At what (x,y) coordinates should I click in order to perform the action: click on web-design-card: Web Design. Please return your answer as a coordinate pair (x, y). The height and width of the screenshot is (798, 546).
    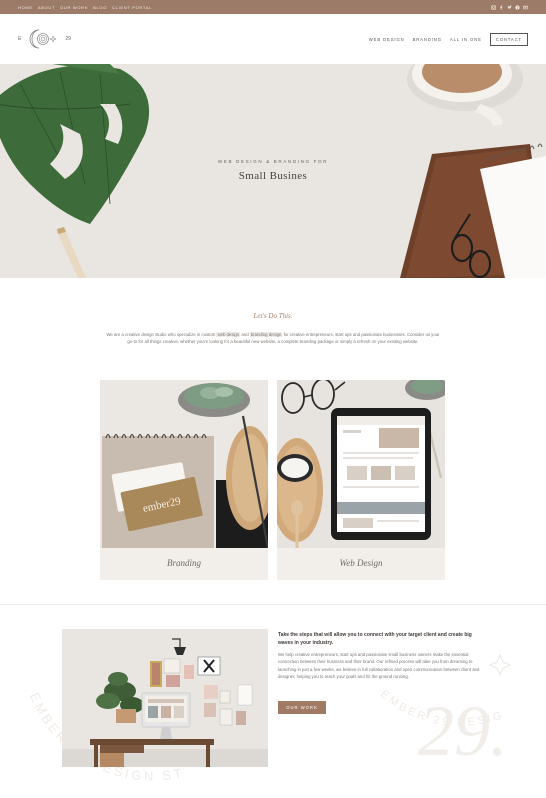
    Looking at the image, I should click on (361, 480).